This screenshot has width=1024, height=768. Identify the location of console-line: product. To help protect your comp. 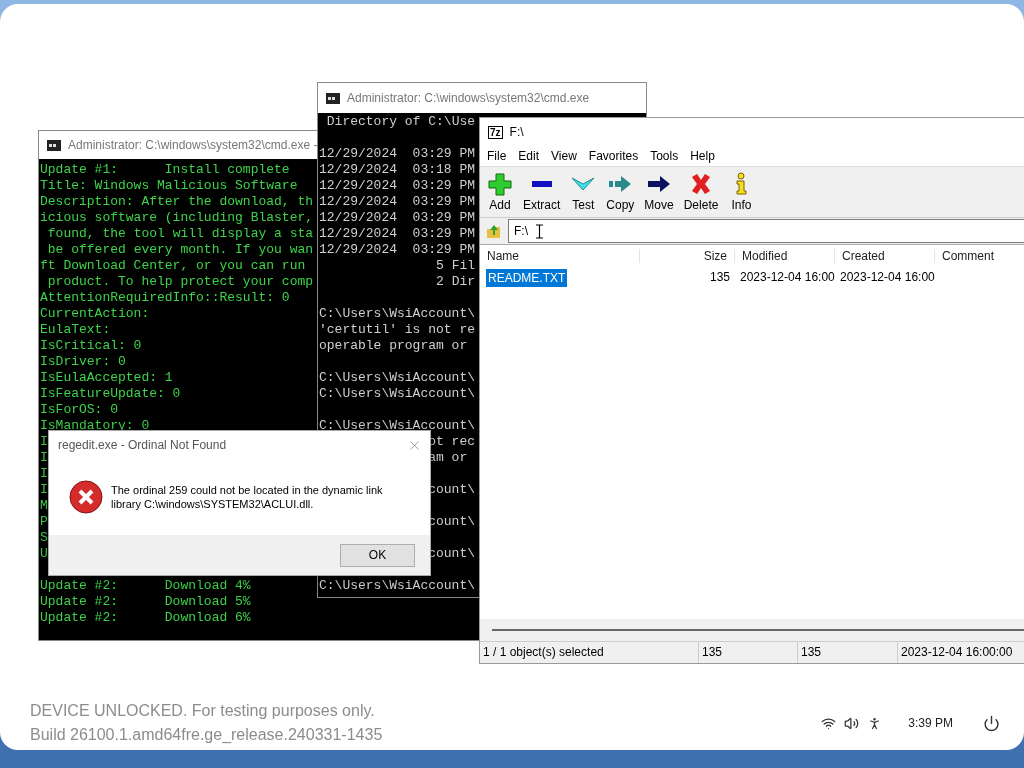
(180, 282).